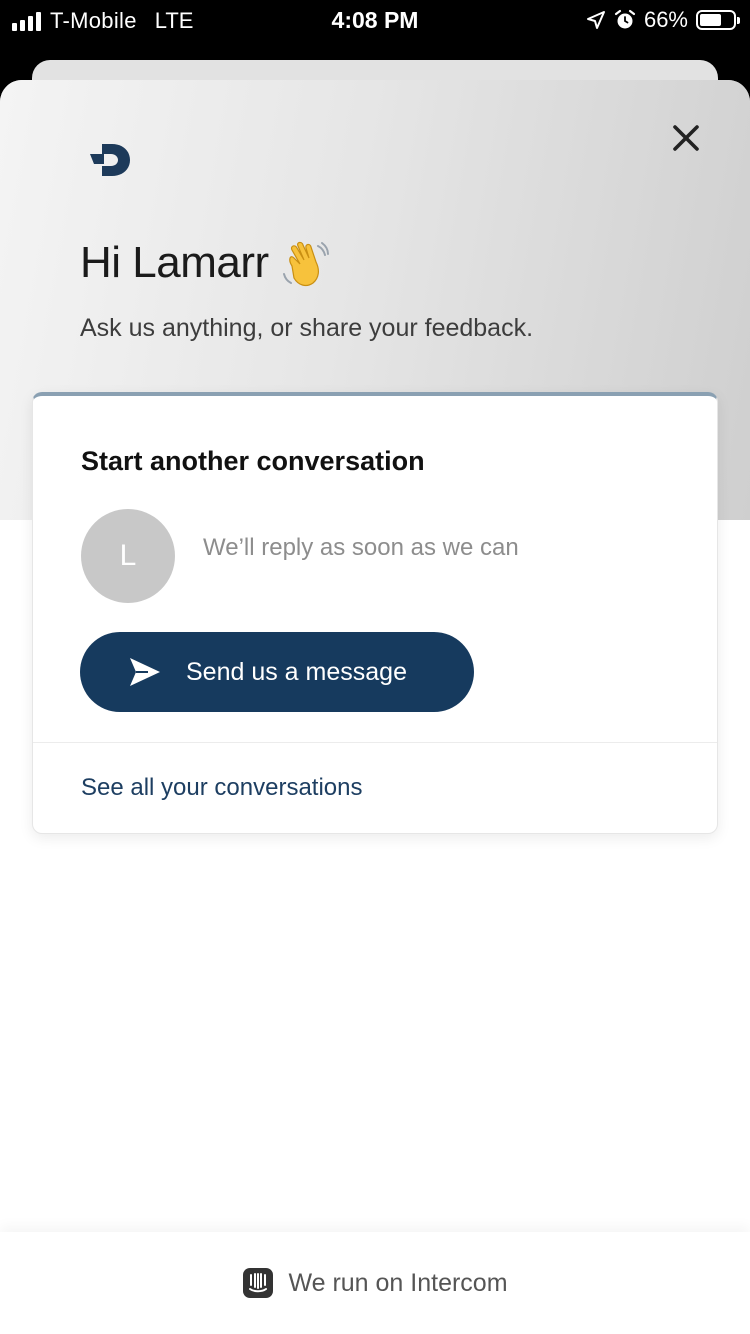  I want to click on waving-hand-icon, so click(306, 264).